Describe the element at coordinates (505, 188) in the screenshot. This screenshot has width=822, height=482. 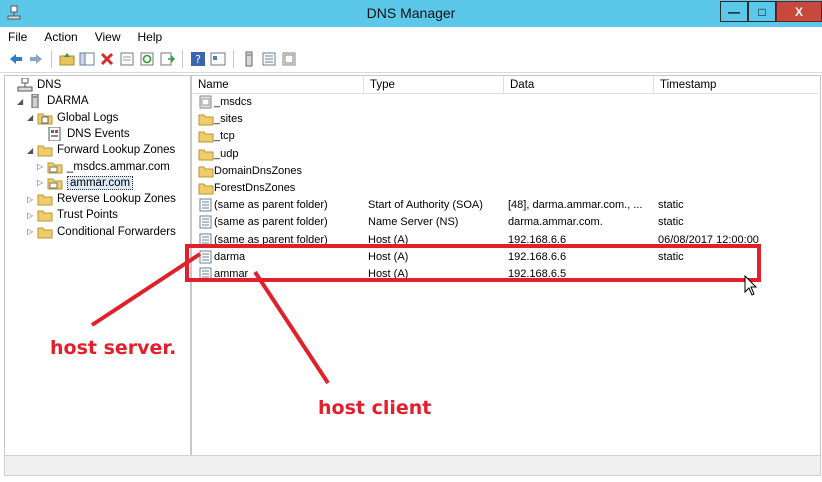
I see `table-row: ForestDnsZones` at that location.